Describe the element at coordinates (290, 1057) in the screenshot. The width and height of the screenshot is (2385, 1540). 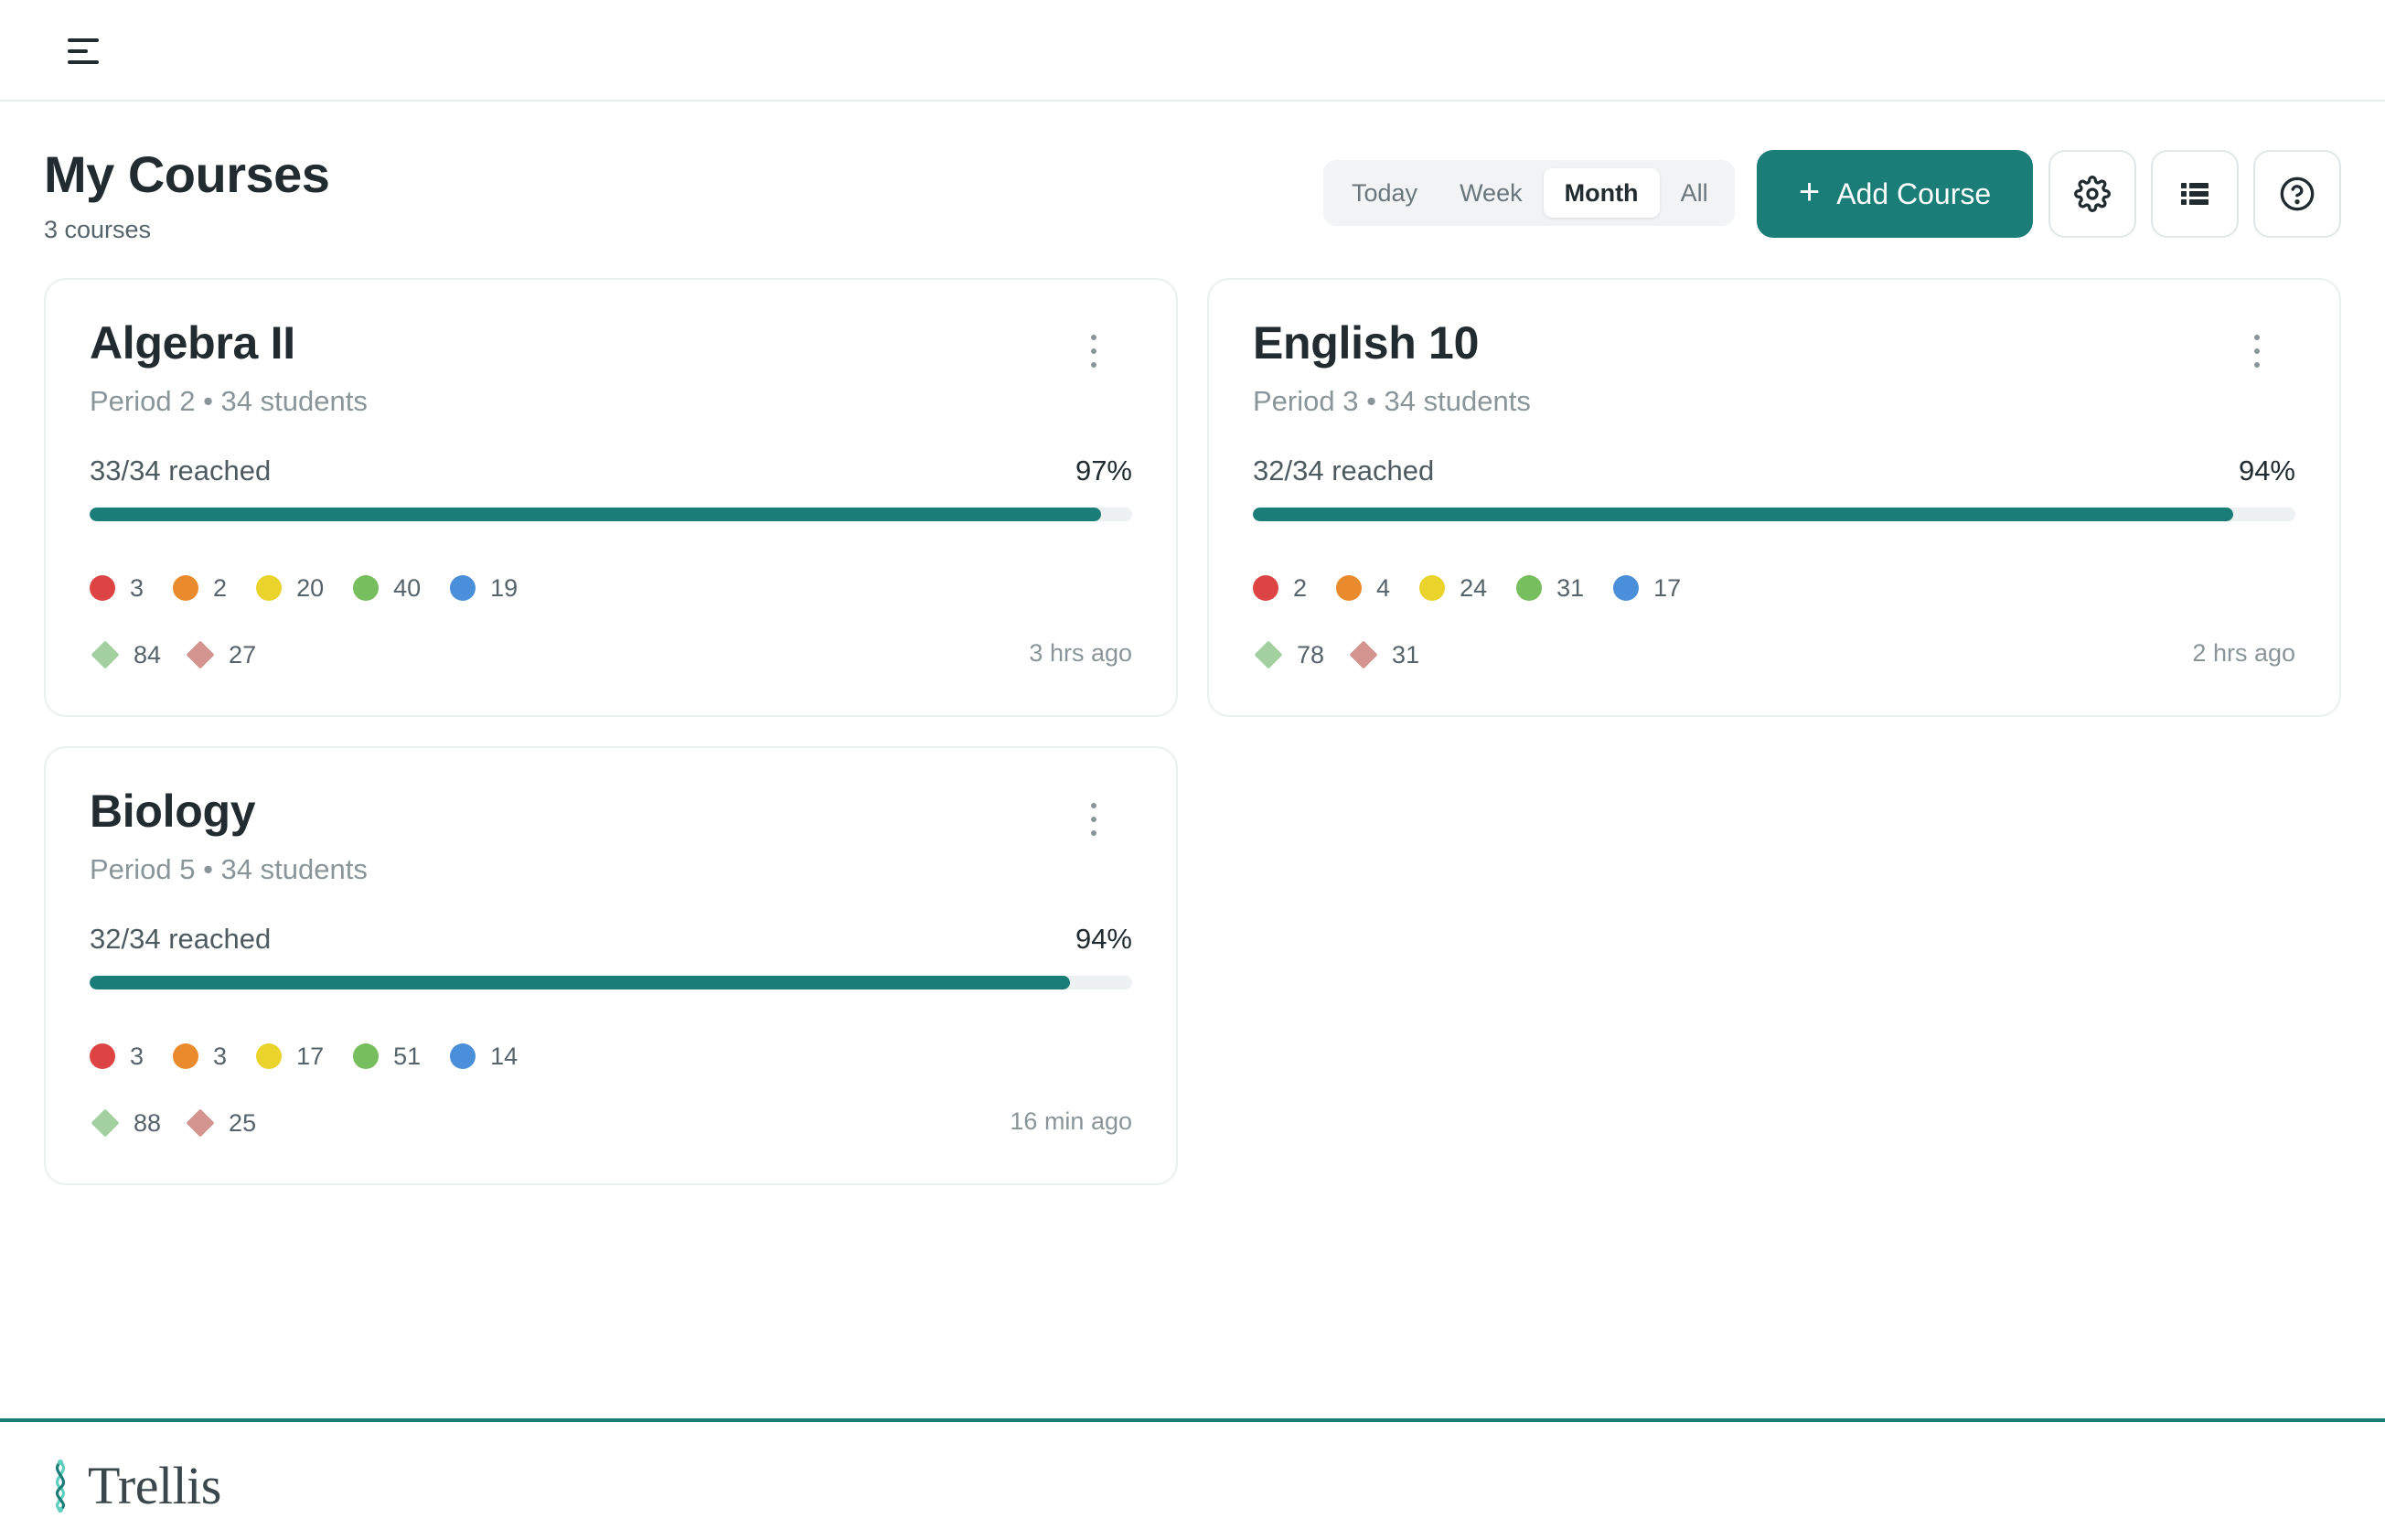
I see `status-yellow: 17` at that location.